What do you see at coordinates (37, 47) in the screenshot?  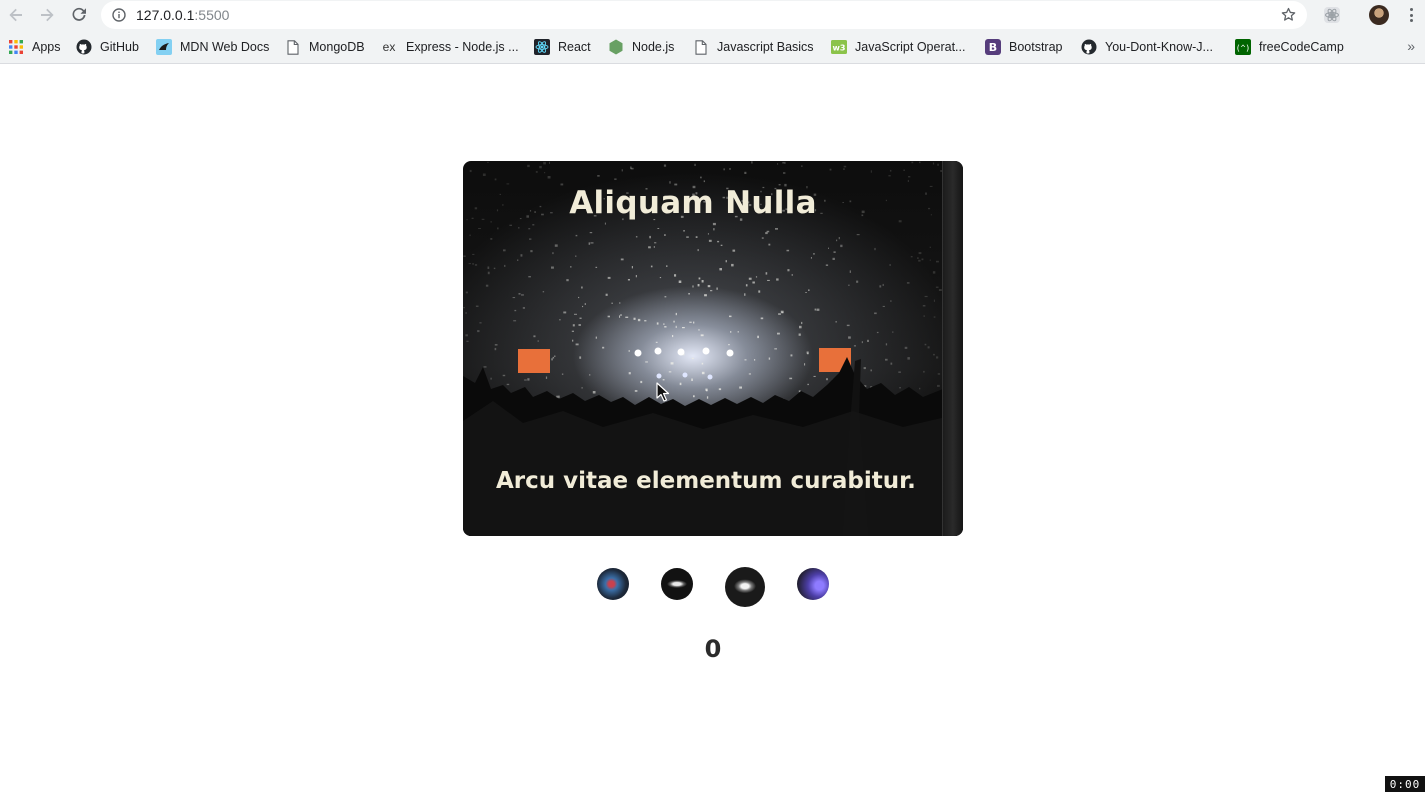 I see `bookmark-apps: Apps` at bounding box center [37, 47].